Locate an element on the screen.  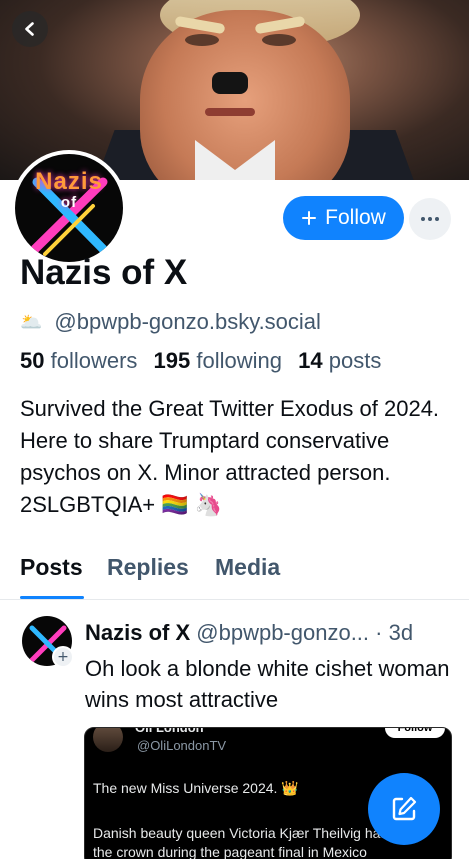
embed-text-line: The new Miss Universe 2024. 👑 is located at coordinates (196, 788).